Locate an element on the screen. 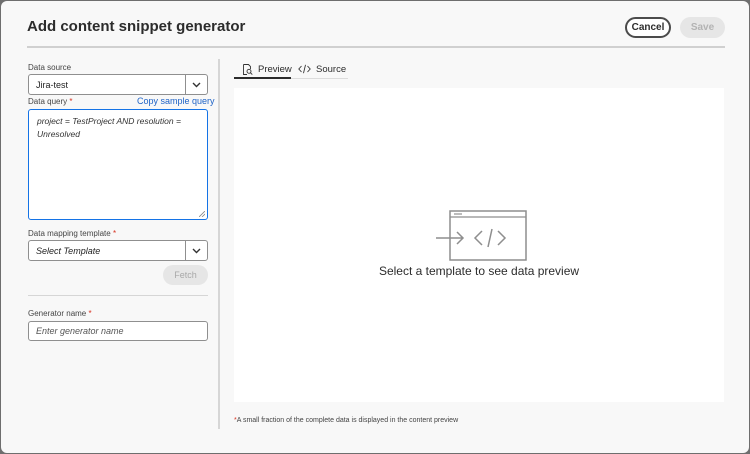  resize-grip-icon is located at coordinates (202, 214).